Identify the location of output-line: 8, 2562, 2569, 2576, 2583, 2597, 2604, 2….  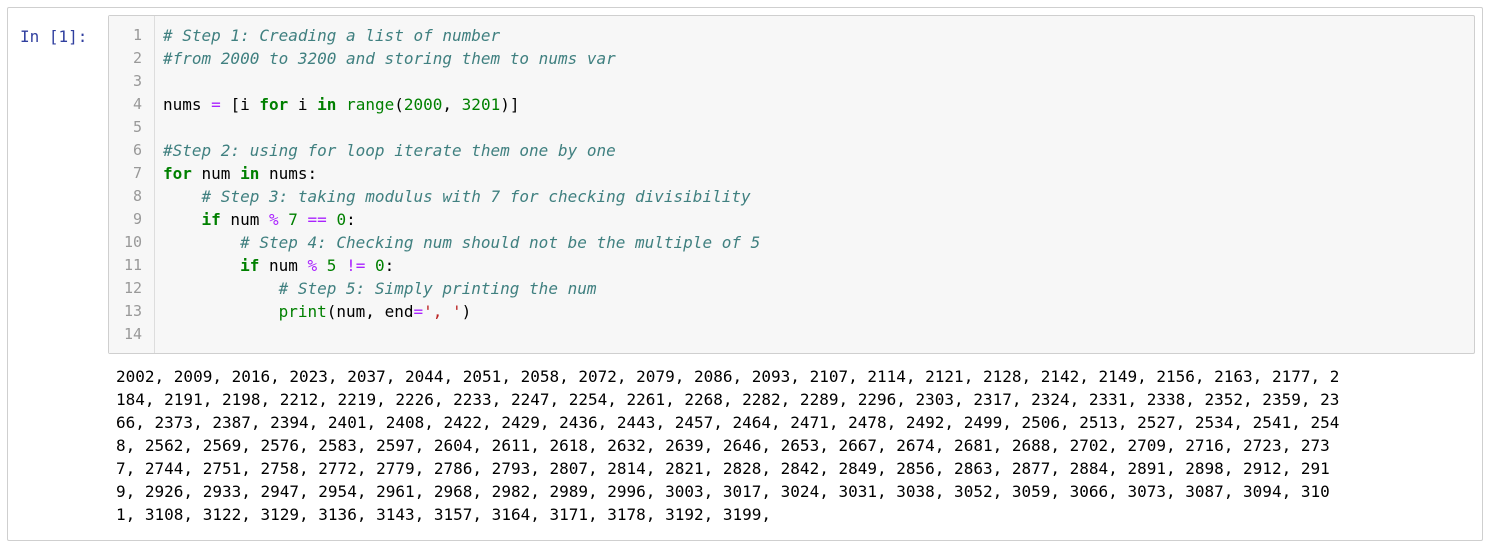
(723, 445).